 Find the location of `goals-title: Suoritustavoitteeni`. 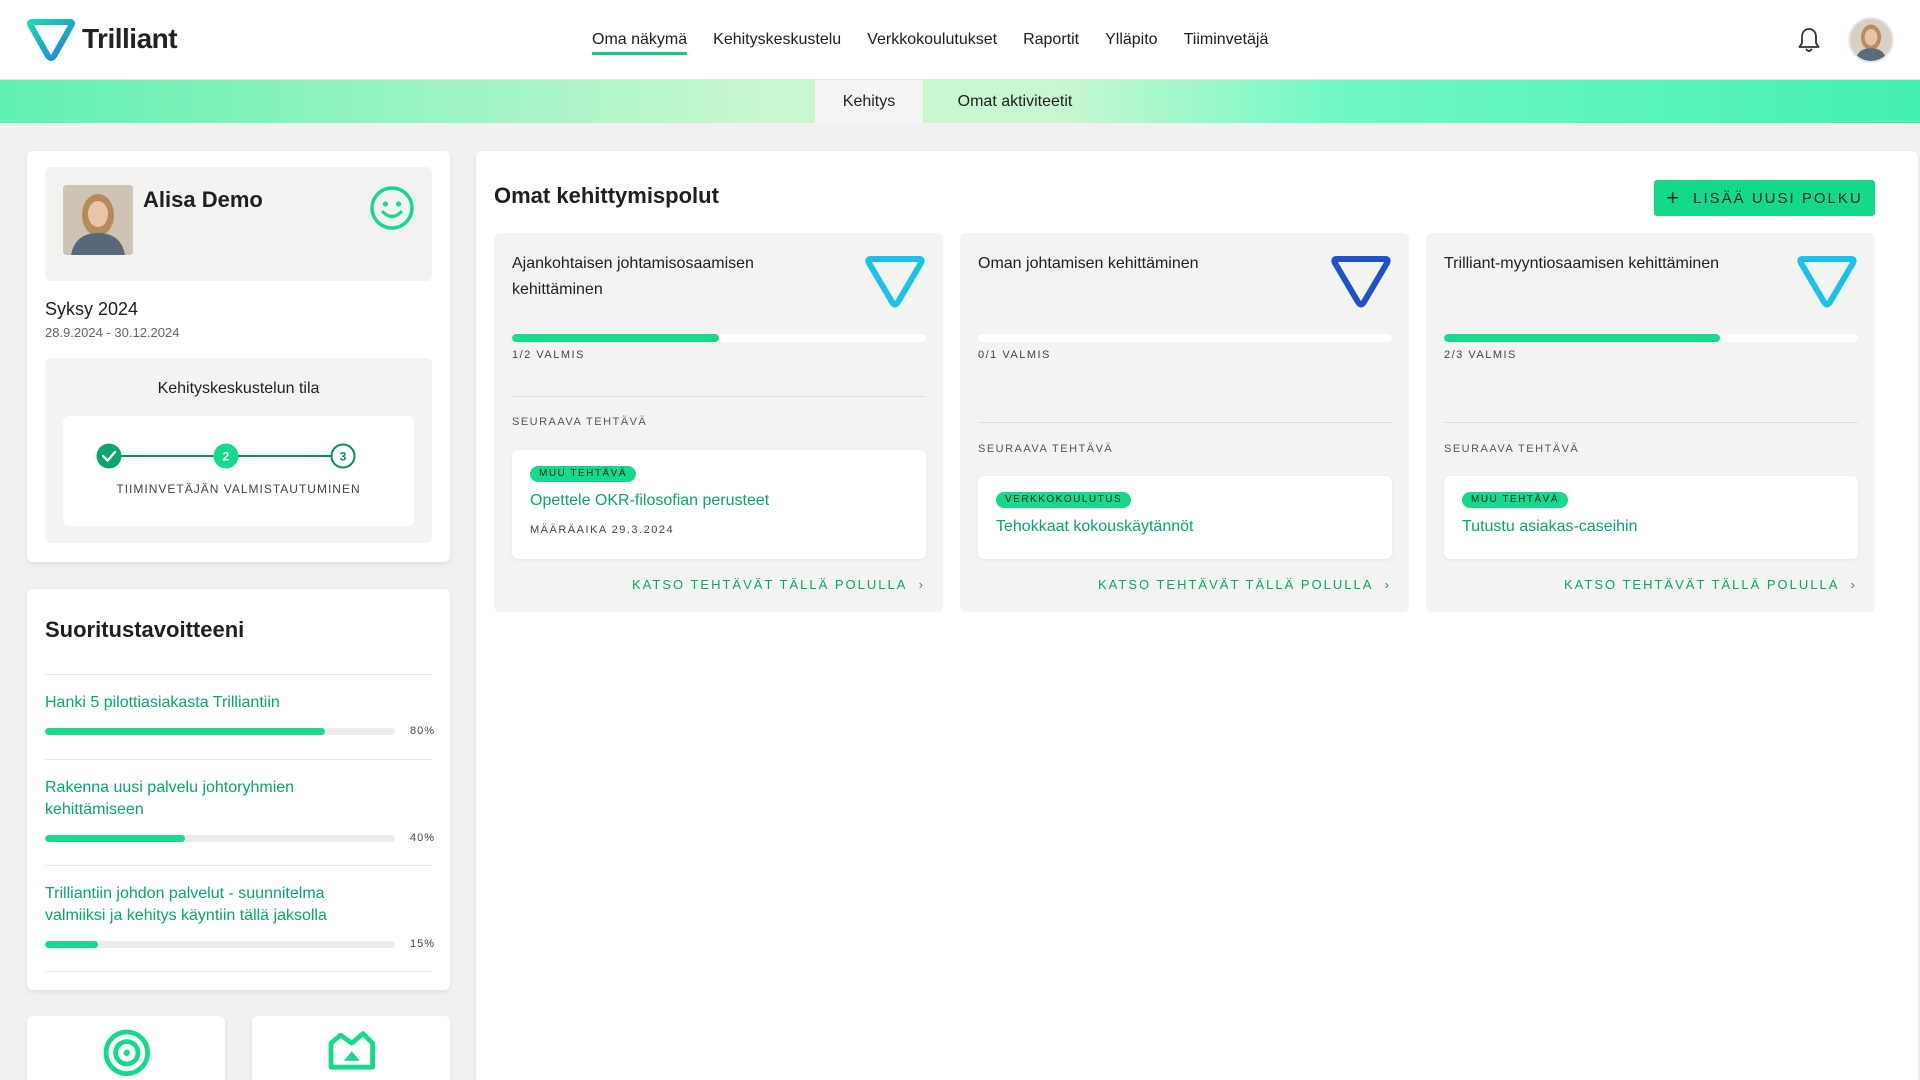

goals-title: Suoritustavoitteeni is located at coordinates (145, 629).